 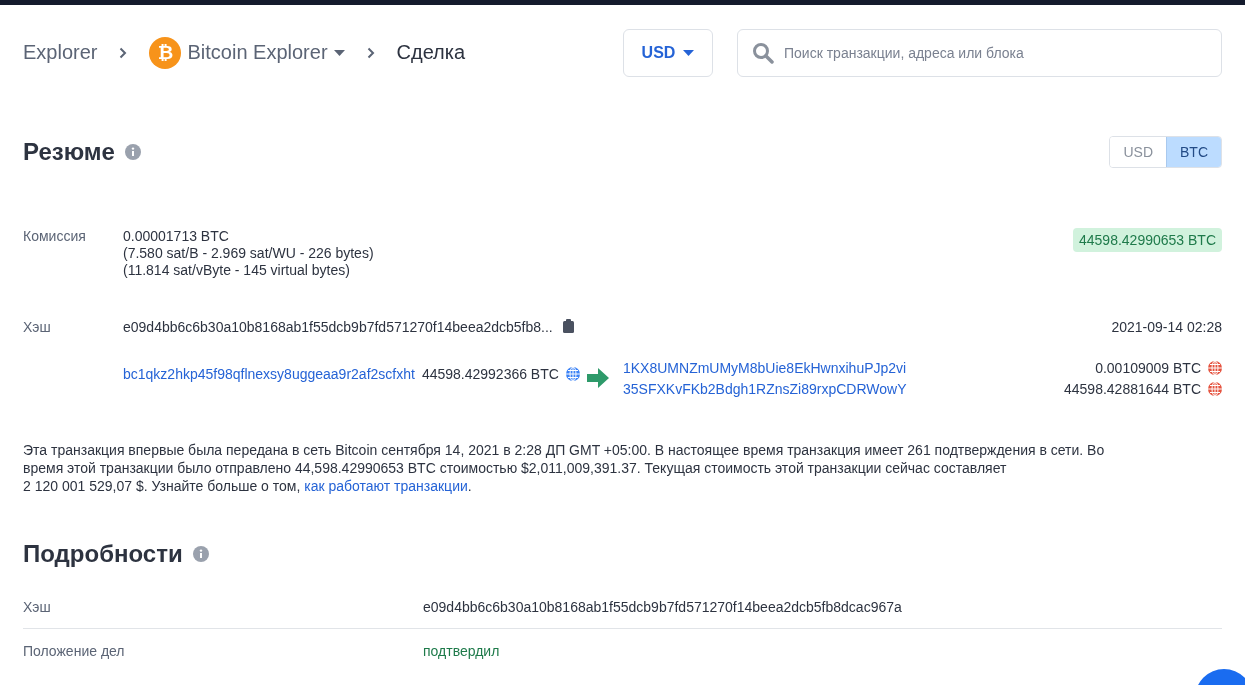 I want to click on unit-toggle-option: BTC, so click(x=1193, y=152).